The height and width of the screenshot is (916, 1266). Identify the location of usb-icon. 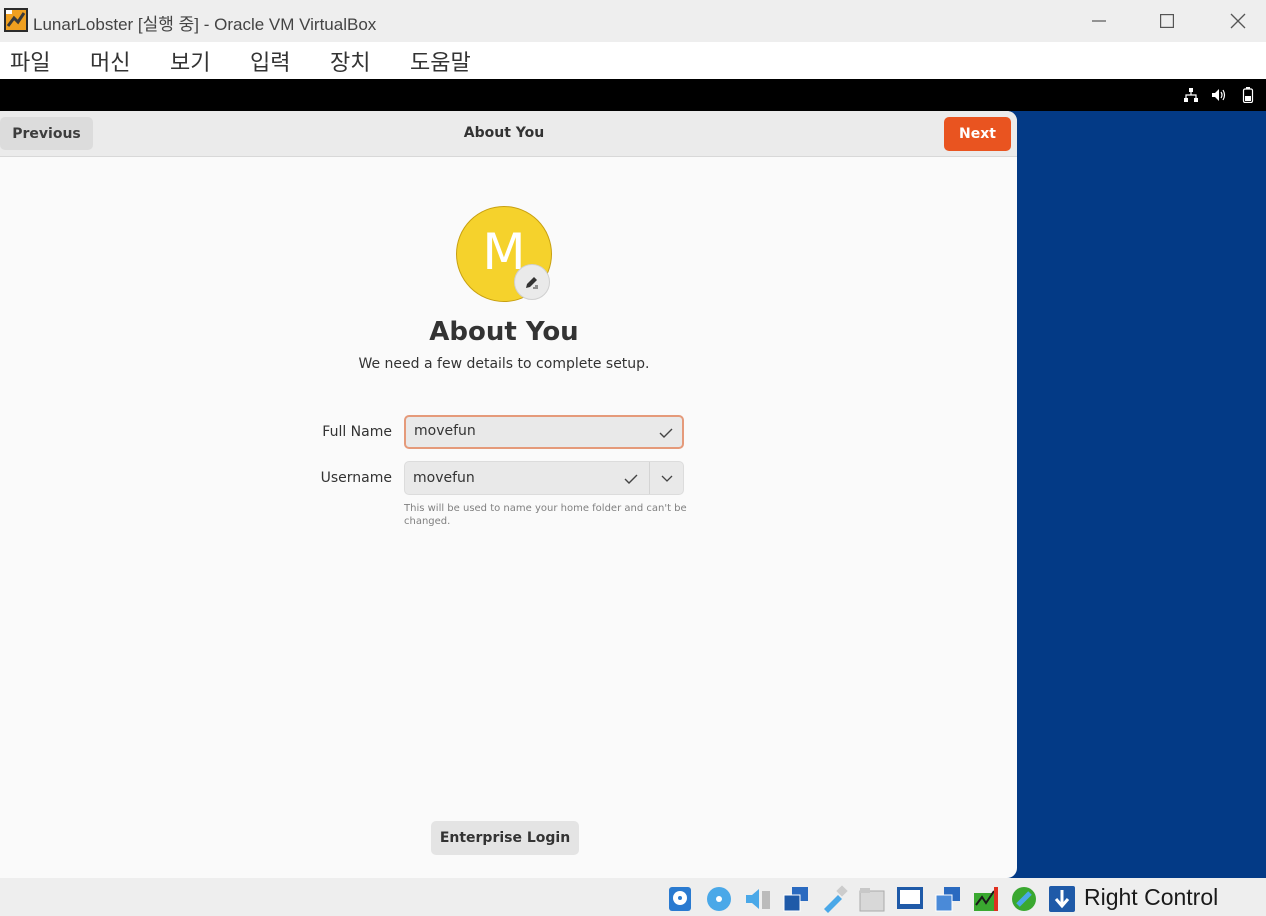
(834, 899).